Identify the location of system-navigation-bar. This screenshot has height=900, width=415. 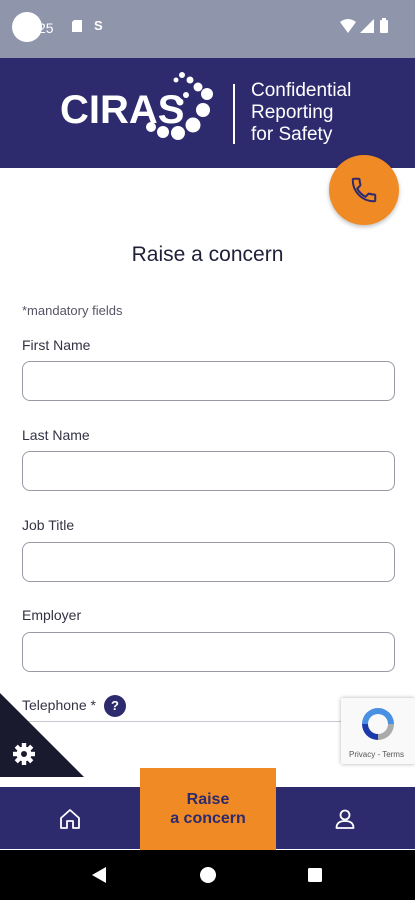
(207, 875).